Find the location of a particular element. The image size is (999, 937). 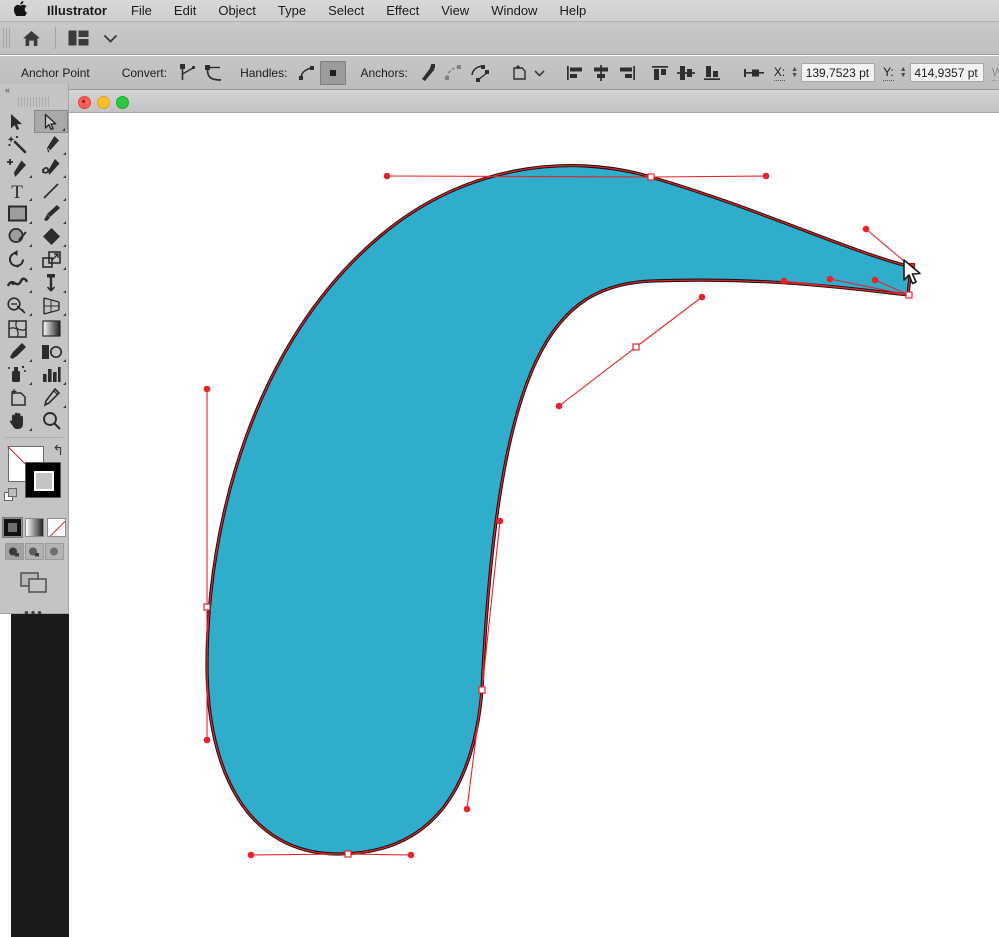

menu-item-effect: Effect is located at coordinates (402, 11).